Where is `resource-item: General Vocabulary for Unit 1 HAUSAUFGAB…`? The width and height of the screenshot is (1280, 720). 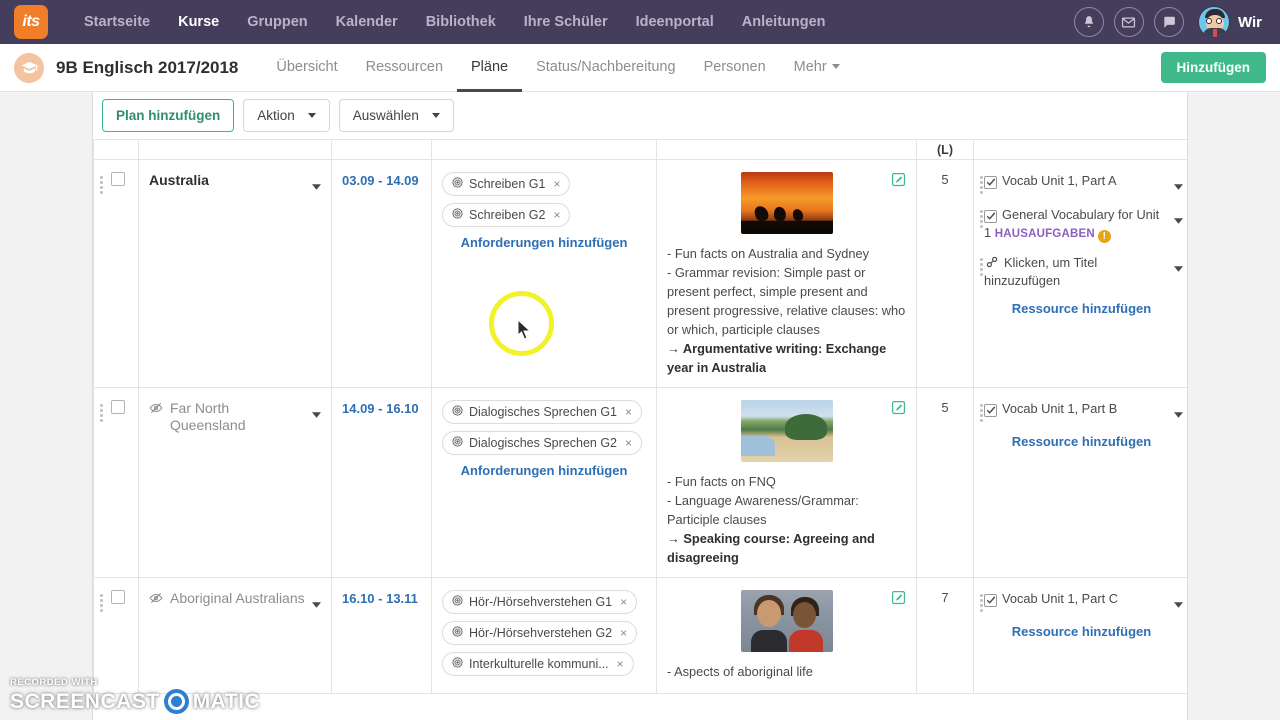 resource-item: General Vocabulary for Unit 1 HAUSAUFGAB… is located at coordinates (1081, 224).